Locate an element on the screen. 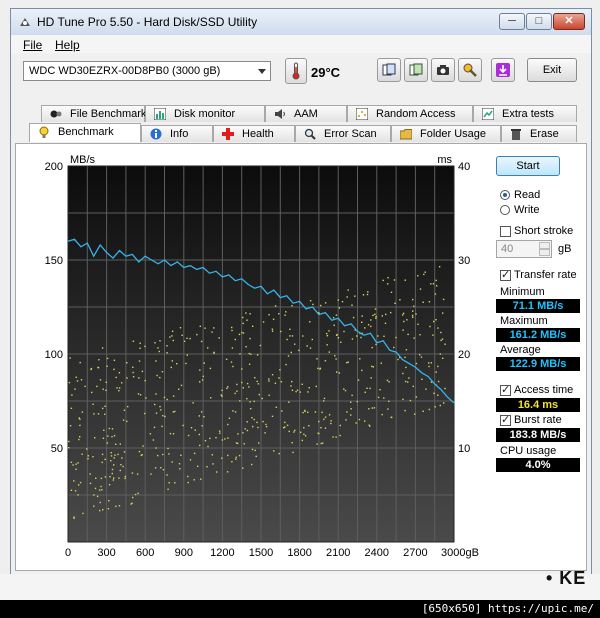 The height and width of the screenshot is (618, 600). temperature-button is located at coordinates (296, 71).